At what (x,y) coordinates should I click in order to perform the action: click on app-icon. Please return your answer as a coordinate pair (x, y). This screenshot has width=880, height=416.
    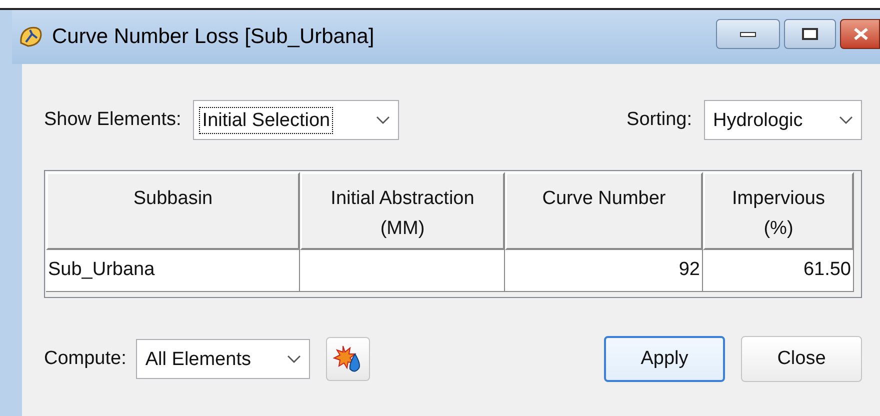
    Looking at the image, I should click on (31, 37).